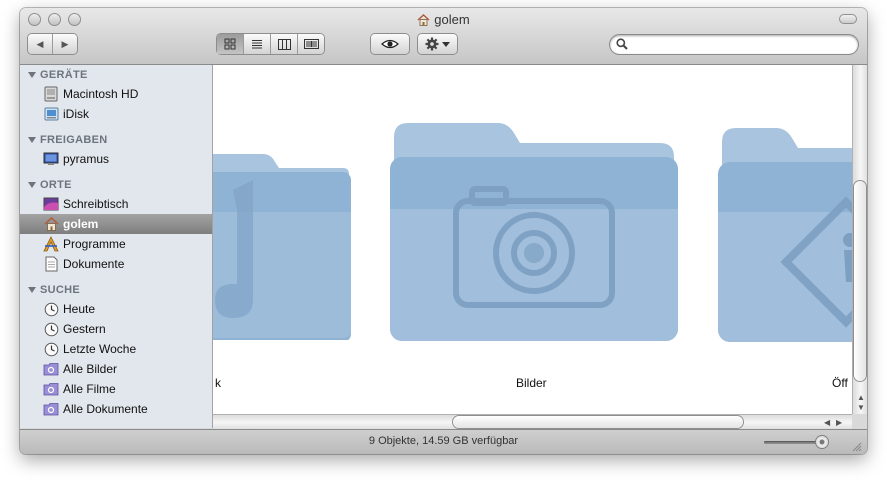 The width and height of the screenshot is (887, 483). I want to click on back-forward-control: ◀ ▶, so click(52, 44).